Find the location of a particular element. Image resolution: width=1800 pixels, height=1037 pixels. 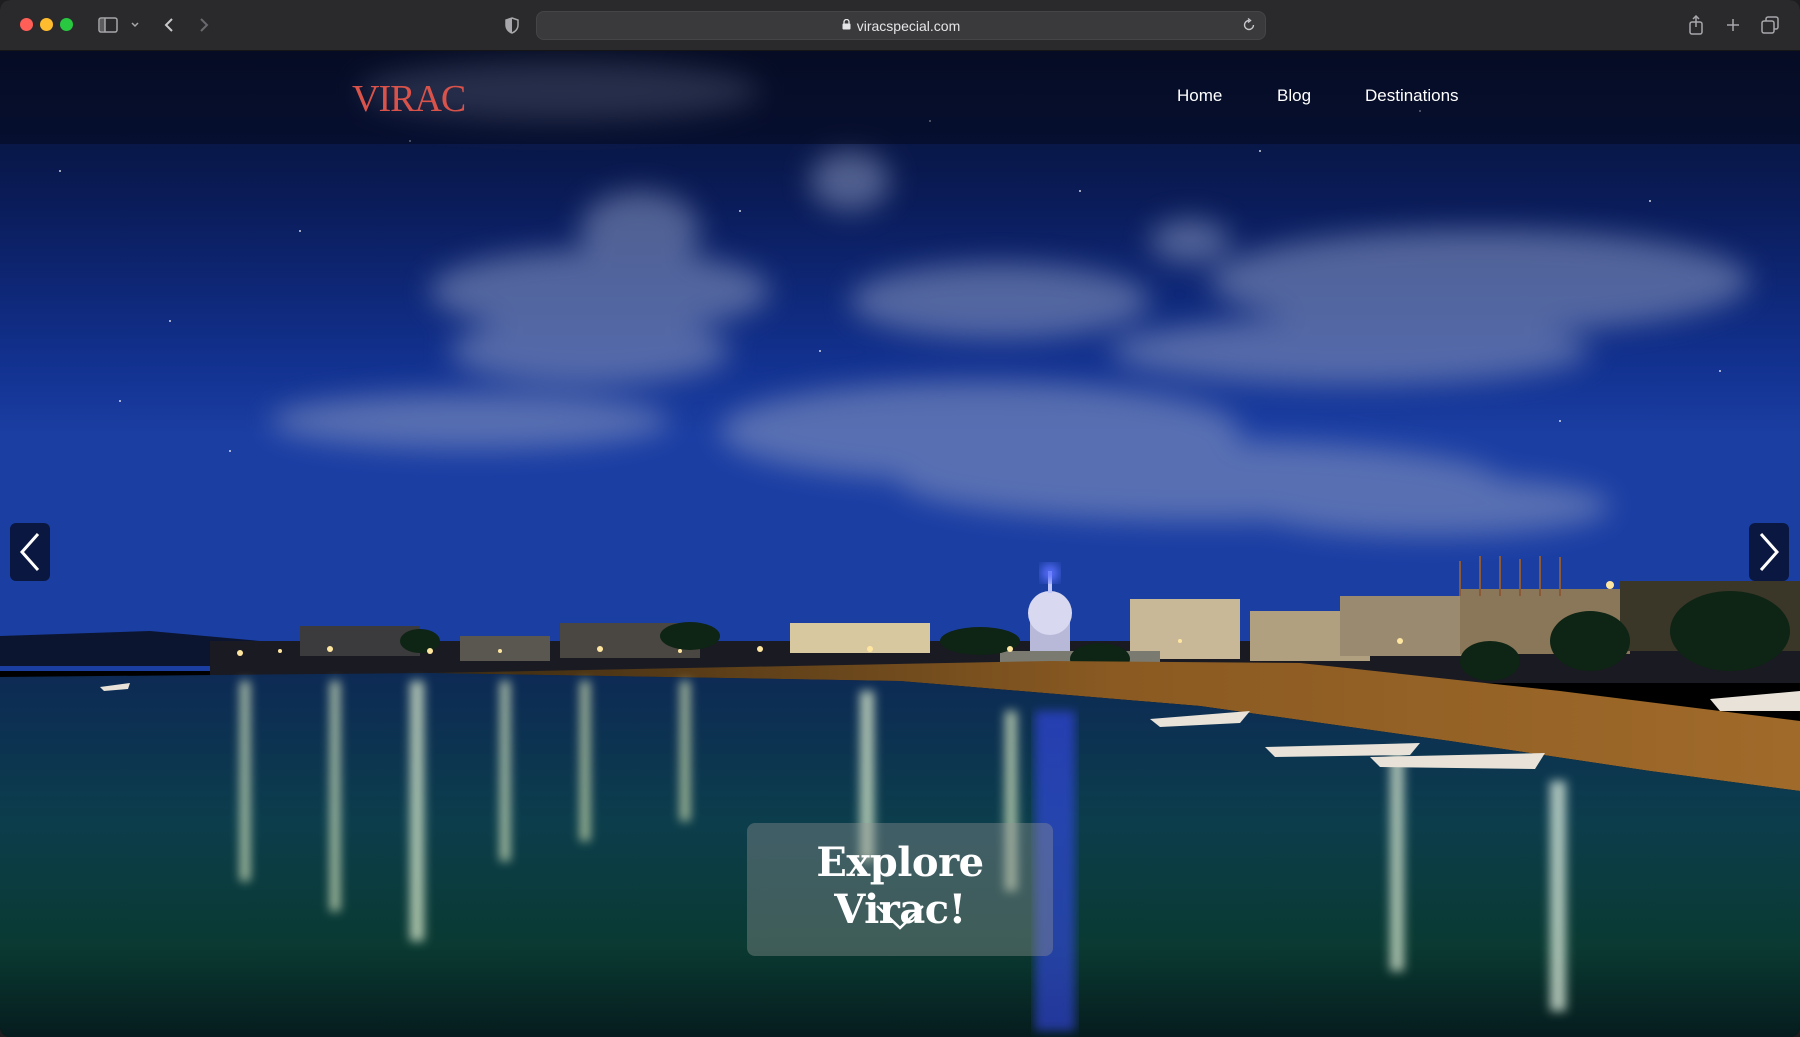

url-text: viracspecial.com is located at coordinates (908, 25).